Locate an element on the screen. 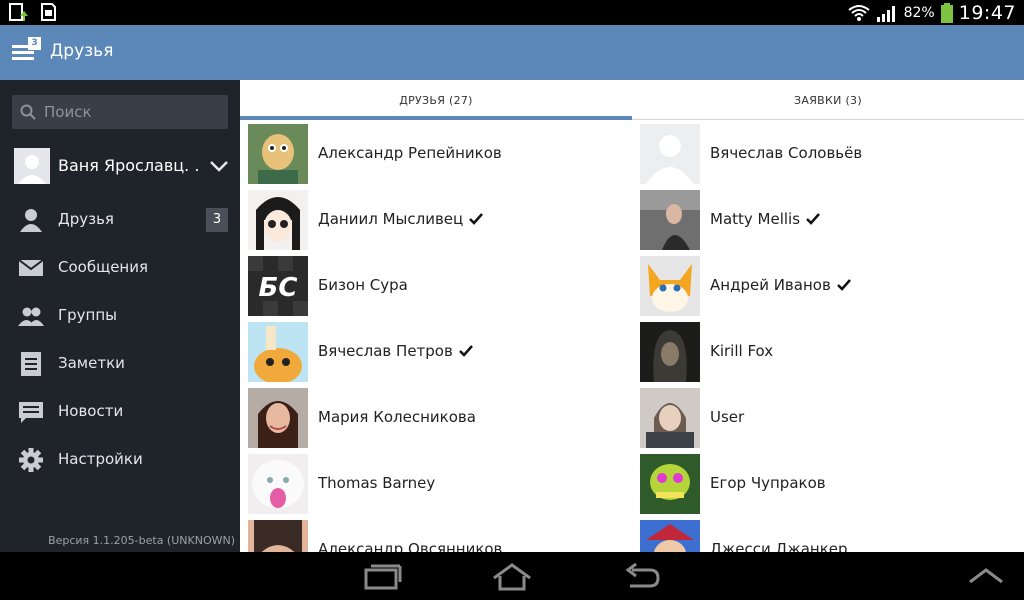 This screenshot has height=600, width=1024. list-item: Вячеслав Соловьёв is located at coordinates (832, 157).